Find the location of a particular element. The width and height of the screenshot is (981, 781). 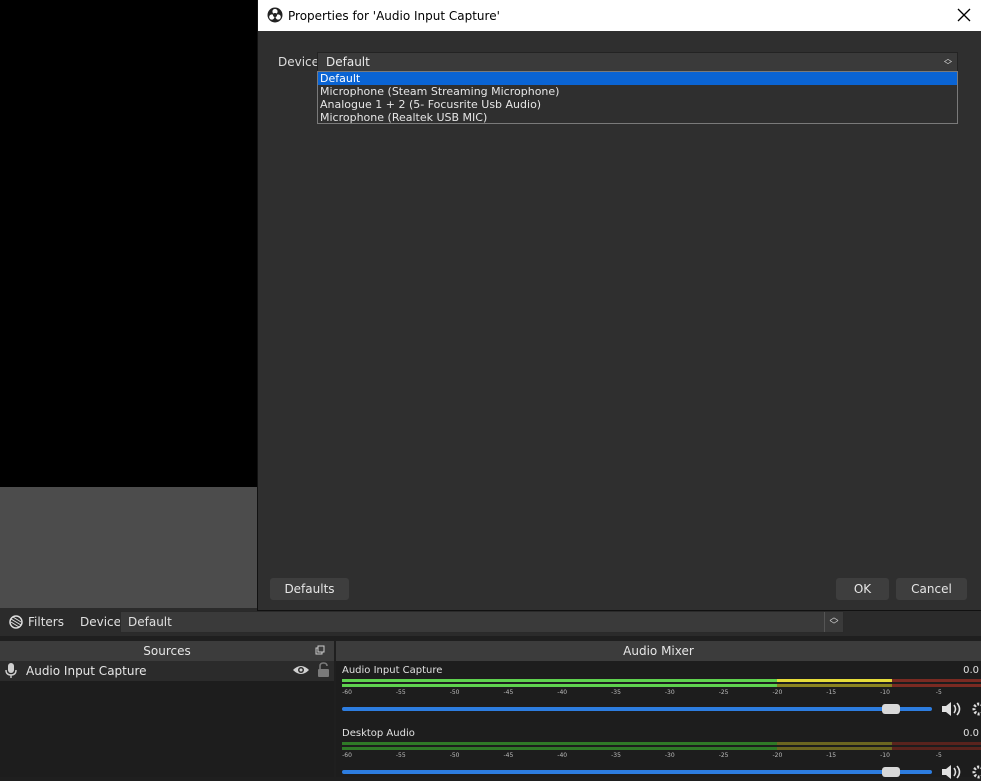

filters-label: Filters is located at coordinates (46, 622).